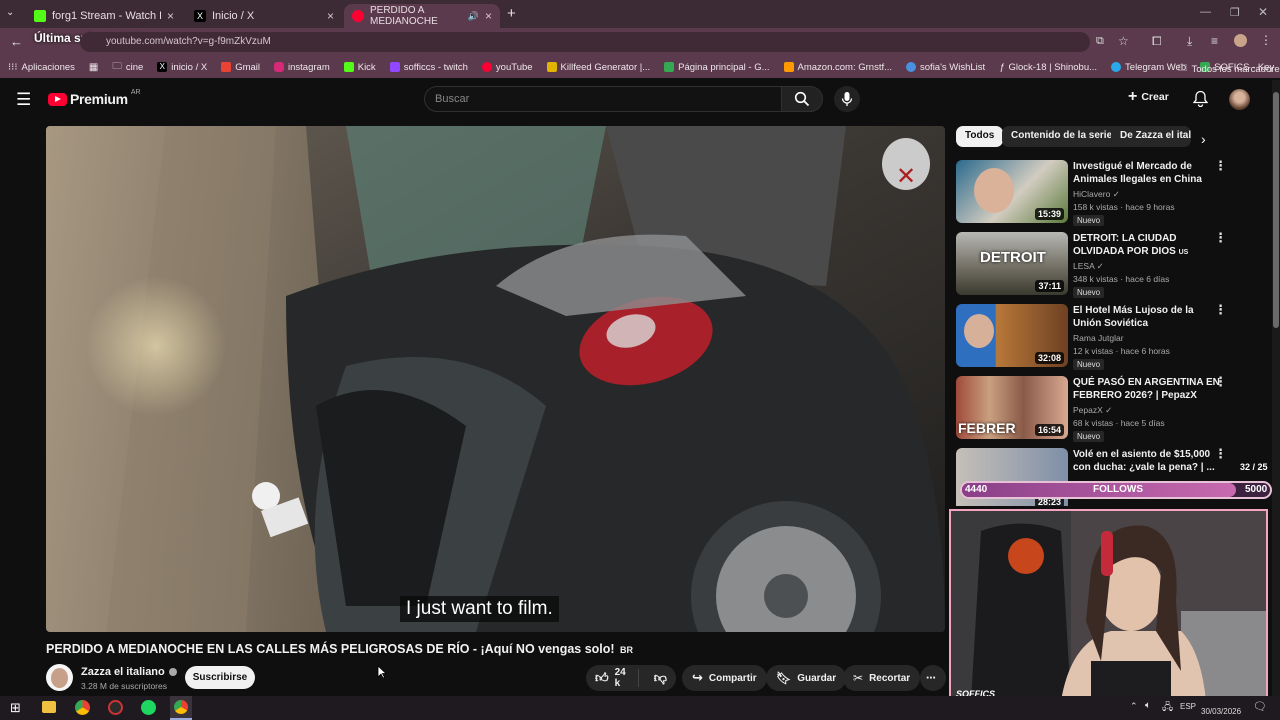 The image size is (1280, 720). What do you see at coordinates (585, 42) in the screenshot?
I see `url-field: youtube.com/watch?v=g-f9mZkVzuM` at bounding box center [585, 42].